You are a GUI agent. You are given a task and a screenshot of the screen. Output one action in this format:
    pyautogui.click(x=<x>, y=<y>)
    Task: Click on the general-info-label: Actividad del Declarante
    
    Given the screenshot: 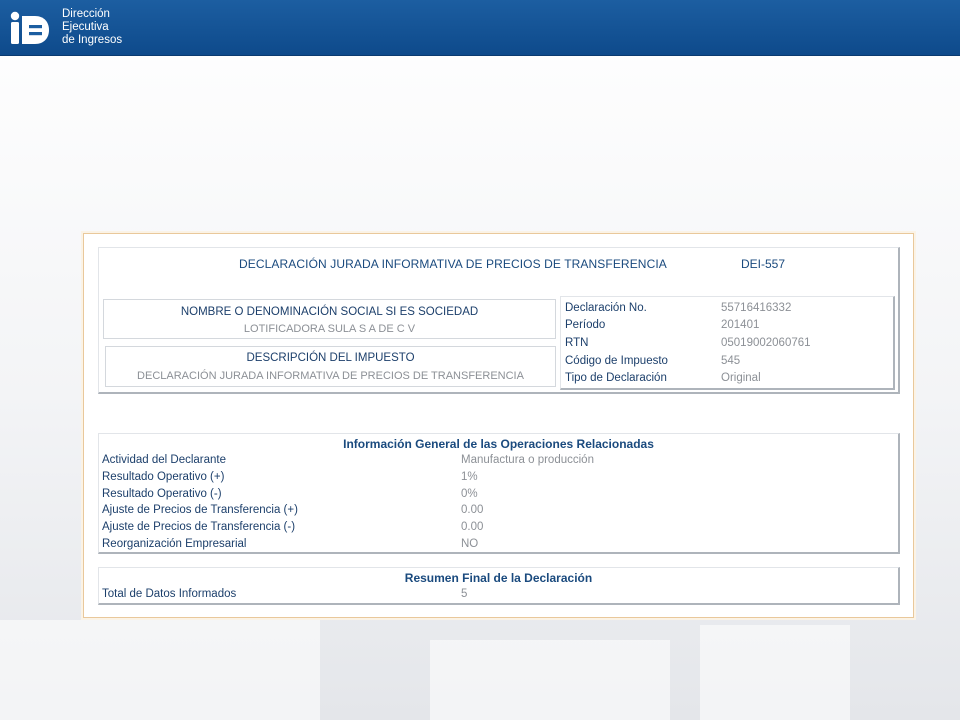 What is the action you would take?
    pyautogui.click(x=164, y=460)
    